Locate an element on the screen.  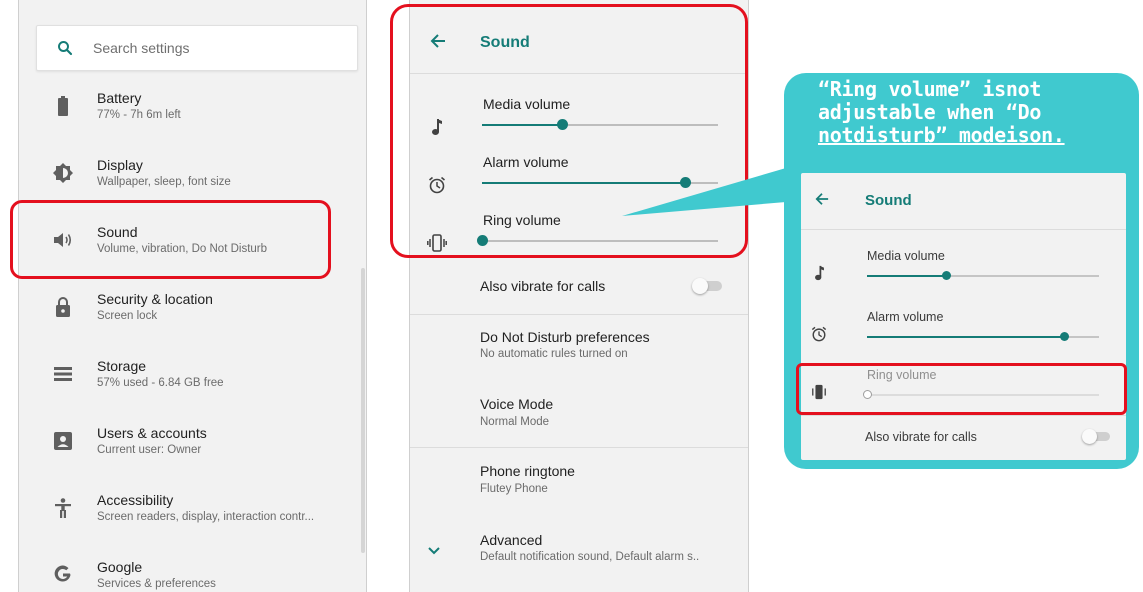
inset-media-volume-row: Media volume is located at coordinates (963, 274).